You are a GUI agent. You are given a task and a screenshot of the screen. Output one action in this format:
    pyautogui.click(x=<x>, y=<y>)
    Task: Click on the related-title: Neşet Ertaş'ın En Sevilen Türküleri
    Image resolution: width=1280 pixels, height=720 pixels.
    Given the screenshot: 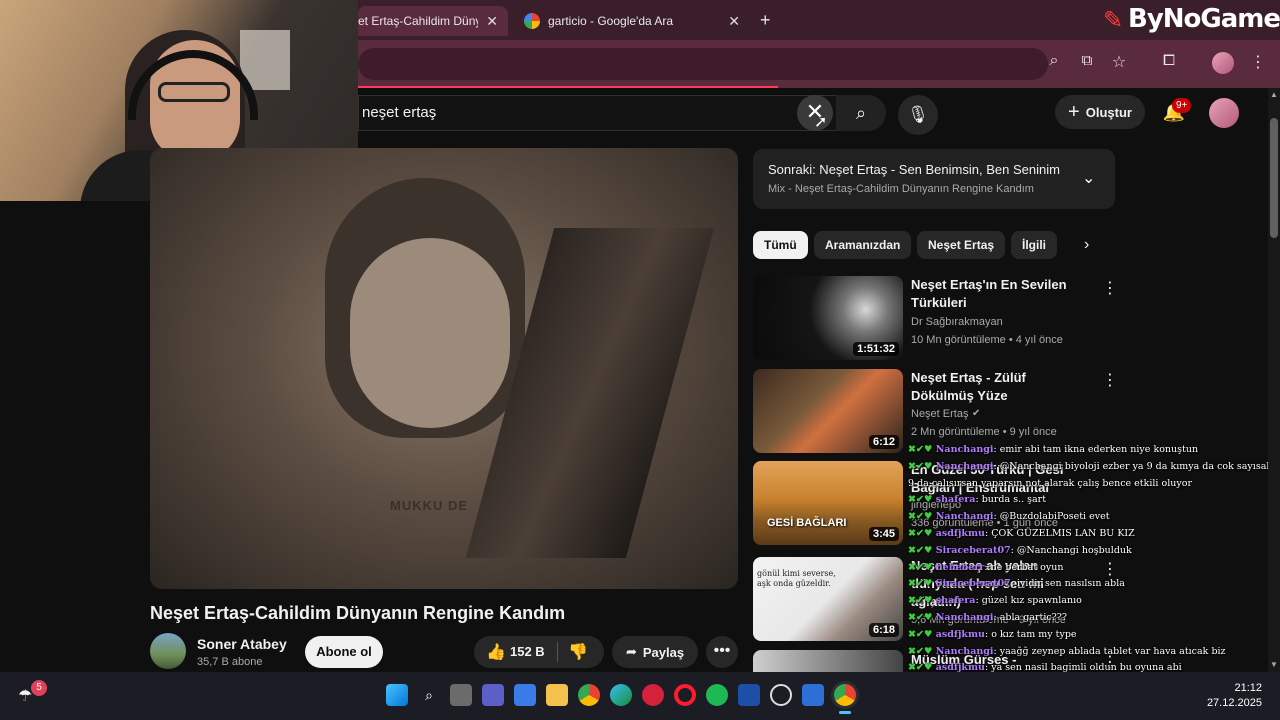 What is the action you would take?
    pyautogui.click(x=1001, y=294)
    